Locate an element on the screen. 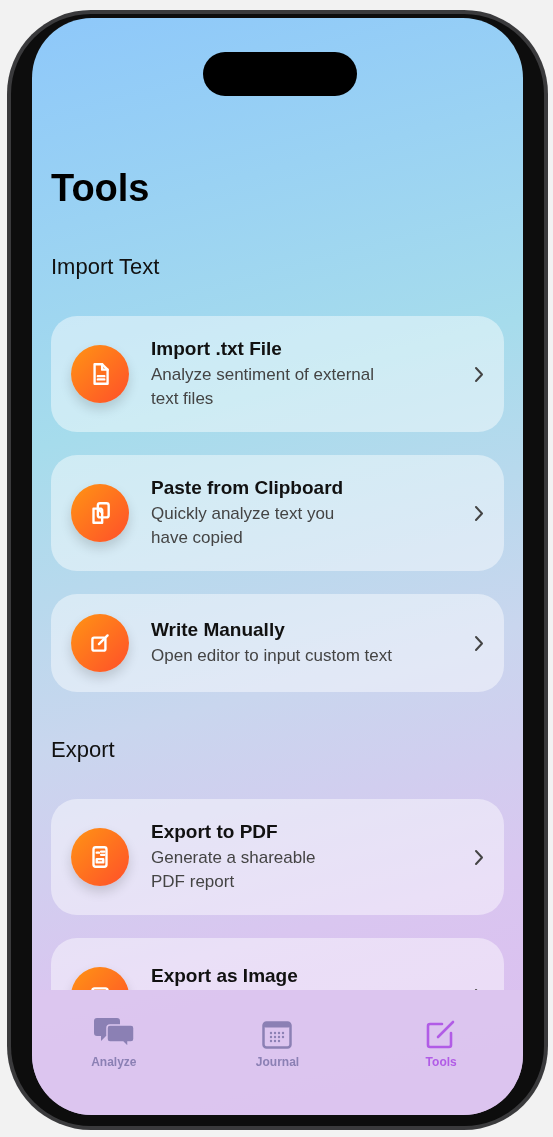 The width and height of the screenshot is (553, 1137). card-title: Import .txt File is located at coordinates (217, 349).